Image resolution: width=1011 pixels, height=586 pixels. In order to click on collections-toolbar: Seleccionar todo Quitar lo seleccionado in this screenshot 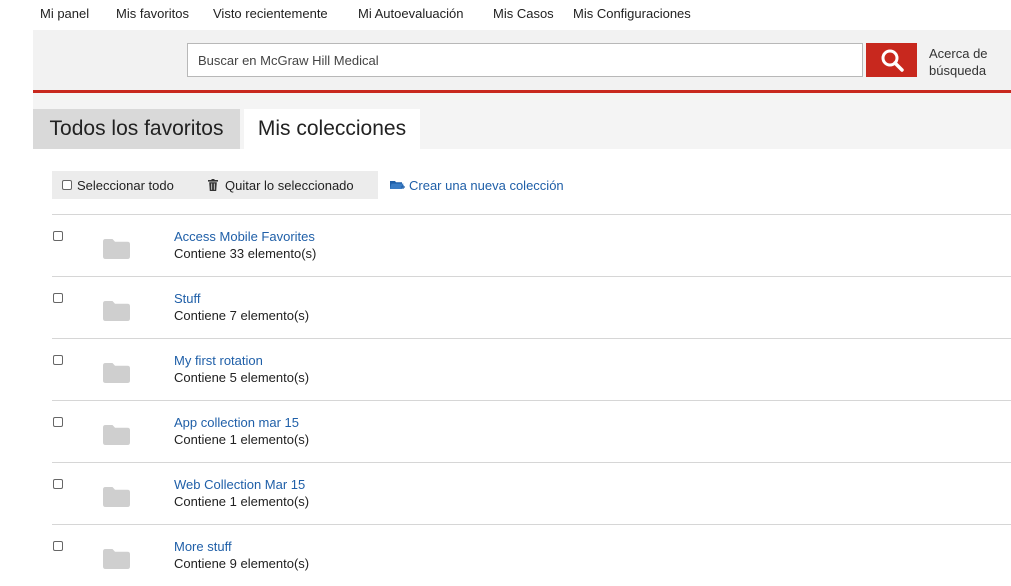, I will do `click(215, 185)`.